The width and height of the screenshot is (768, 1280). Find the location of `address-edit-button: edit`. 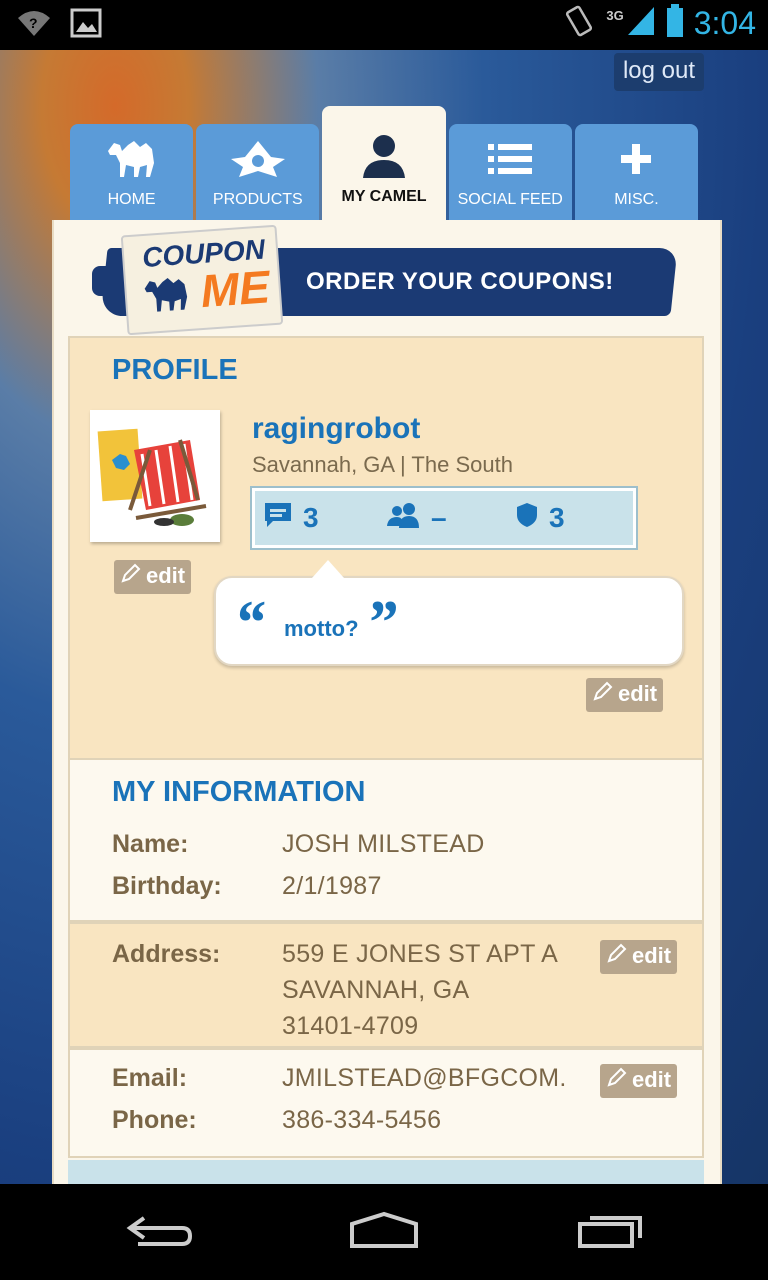

address-edit-button: edit is located at coordinates (639, 957).